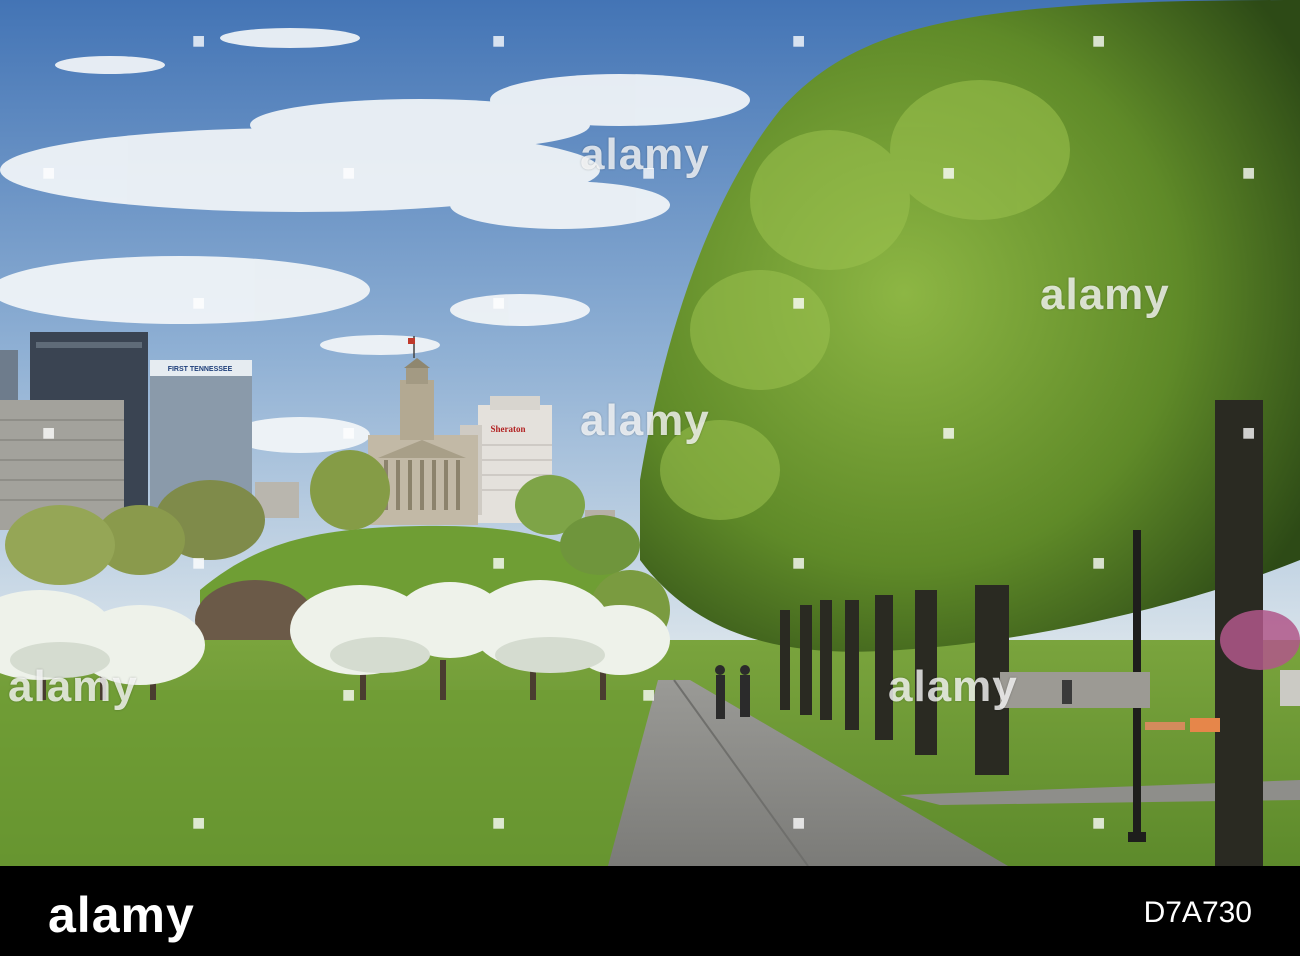  Describe the element at coordinates (645, 420) in the screenshot. I see `watermark-center: alamy` at that location.